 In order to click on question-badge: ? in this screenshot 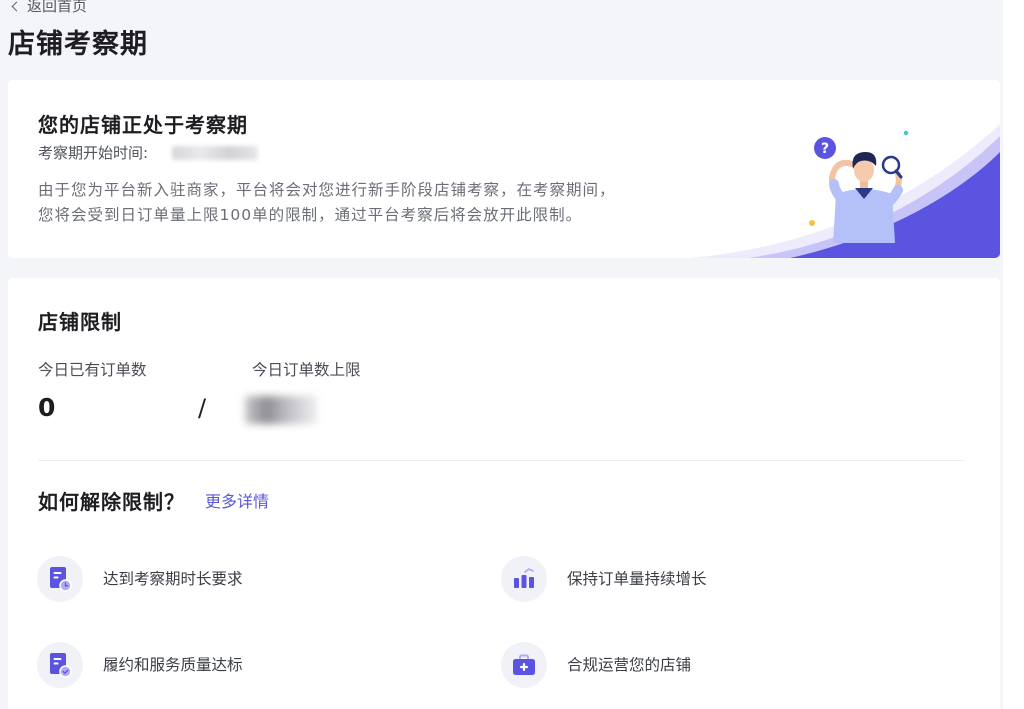, I will do `click(825, 148)`.